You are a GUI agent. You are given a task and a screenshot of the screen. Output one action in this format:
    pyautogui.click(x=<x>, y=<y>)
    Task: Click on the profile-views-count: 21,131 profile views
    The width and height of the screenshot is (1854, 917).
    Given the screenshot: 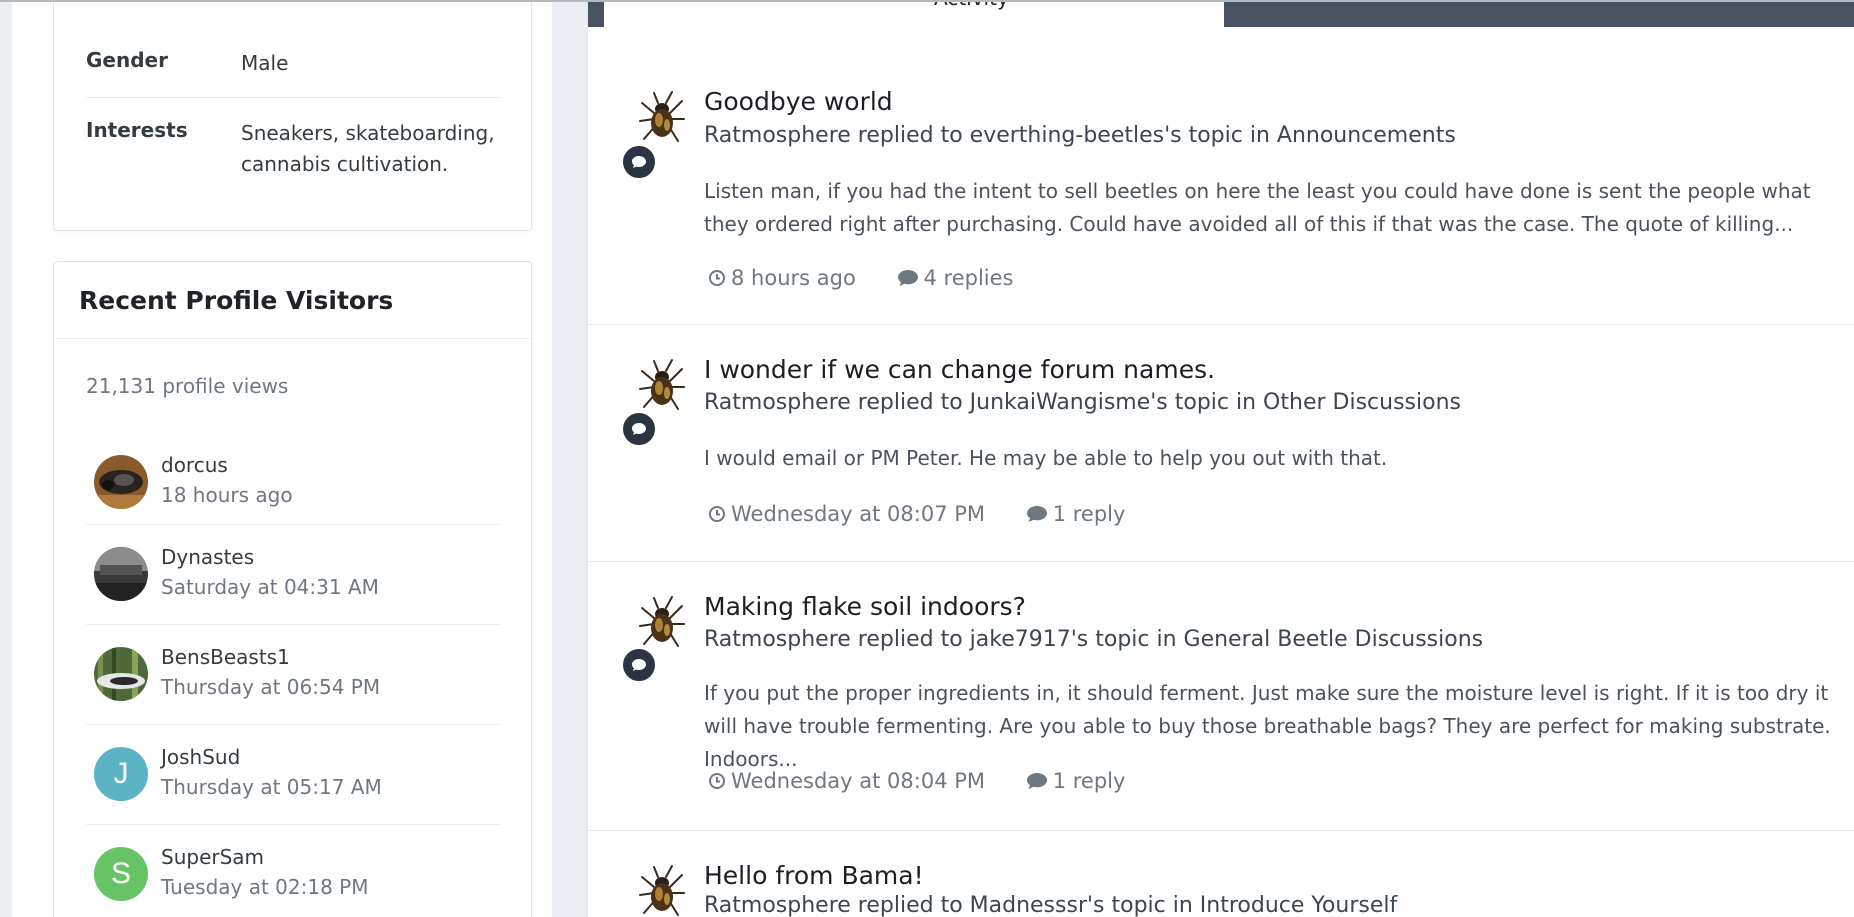 What is the action you would take?
    pyautogui.click(x=187, y=386)
    